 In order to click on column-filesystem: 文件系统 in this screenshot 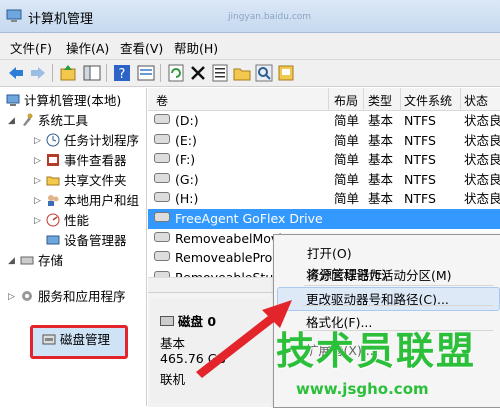, I will do `click(428, 100)`.